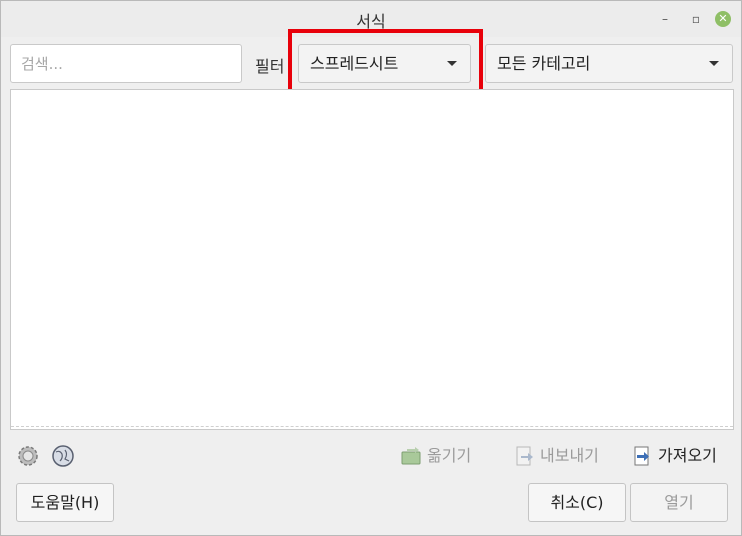 Image resolution: width=742 pixels, height=536 pixels. I want to click on export-button: 내보내기, so click(556, 456).